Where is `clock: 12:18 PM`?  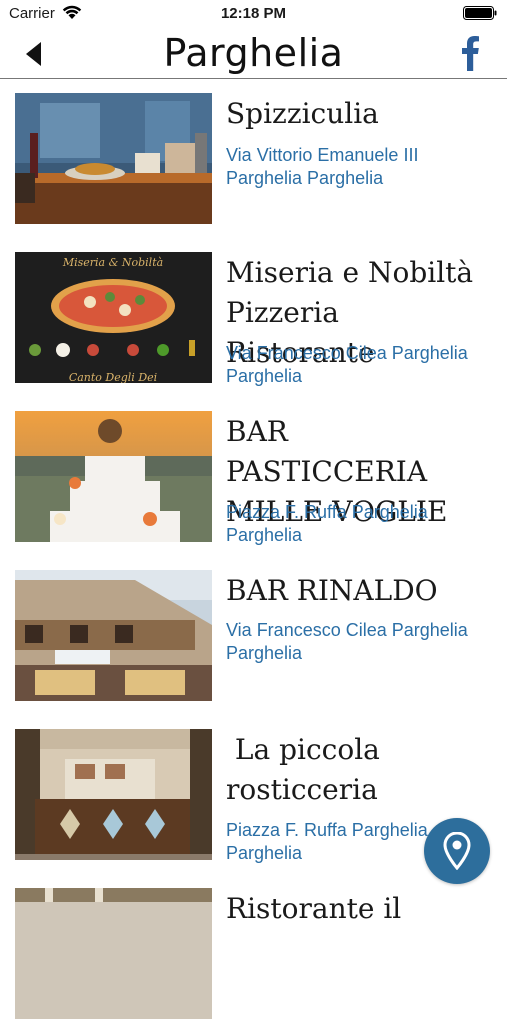
clock: 12:18 PM is located at coordinates (253, 13).